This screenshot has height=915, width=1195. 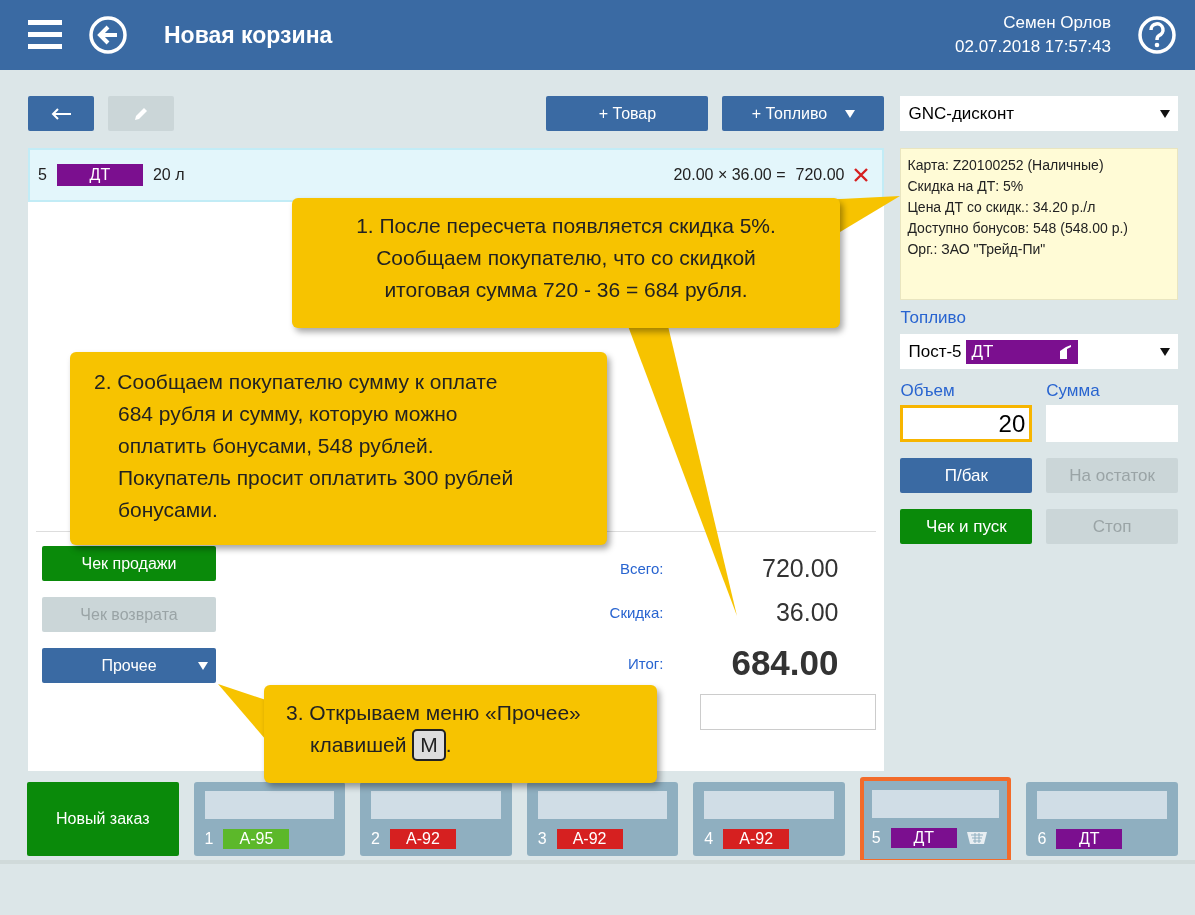 I want to click on callout-text: 1. После пересчета появляется скидка 5%., so click(x=566, y=226).